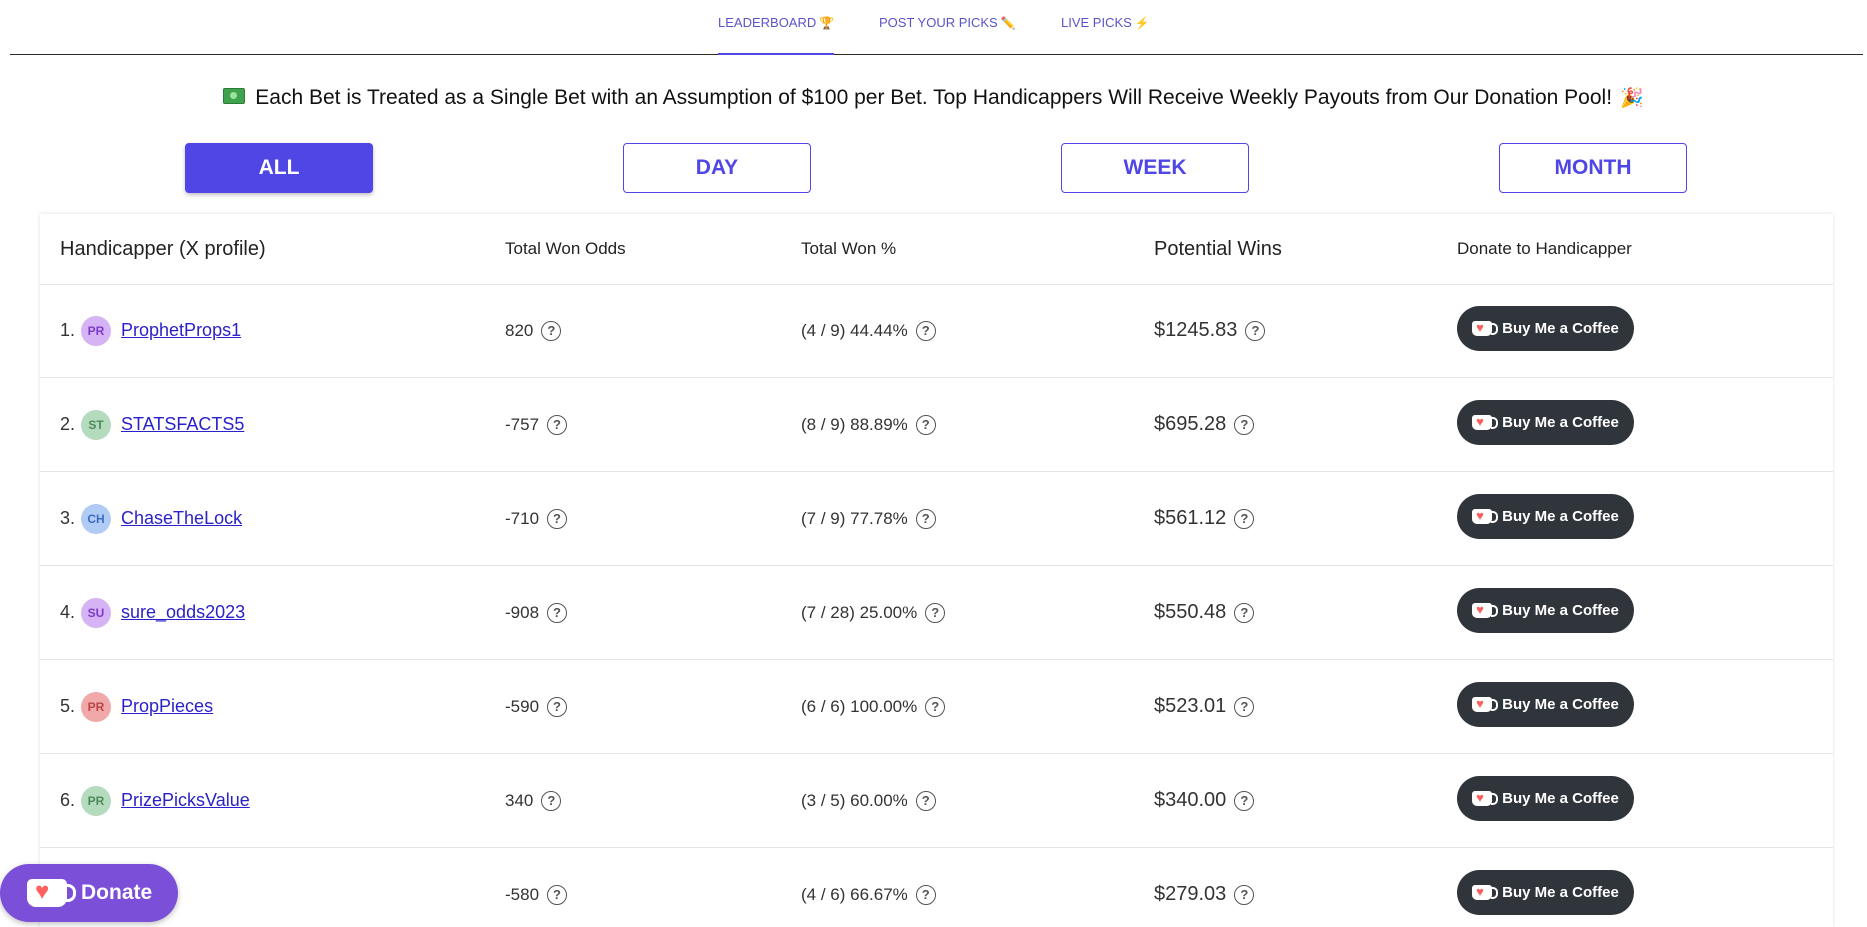 This screenshot has height=927, width=1867. What do you see at coordinates (279, 168) in the screenshot?
I see `filter-all-button: ALL` at bounding box center [279, 168].